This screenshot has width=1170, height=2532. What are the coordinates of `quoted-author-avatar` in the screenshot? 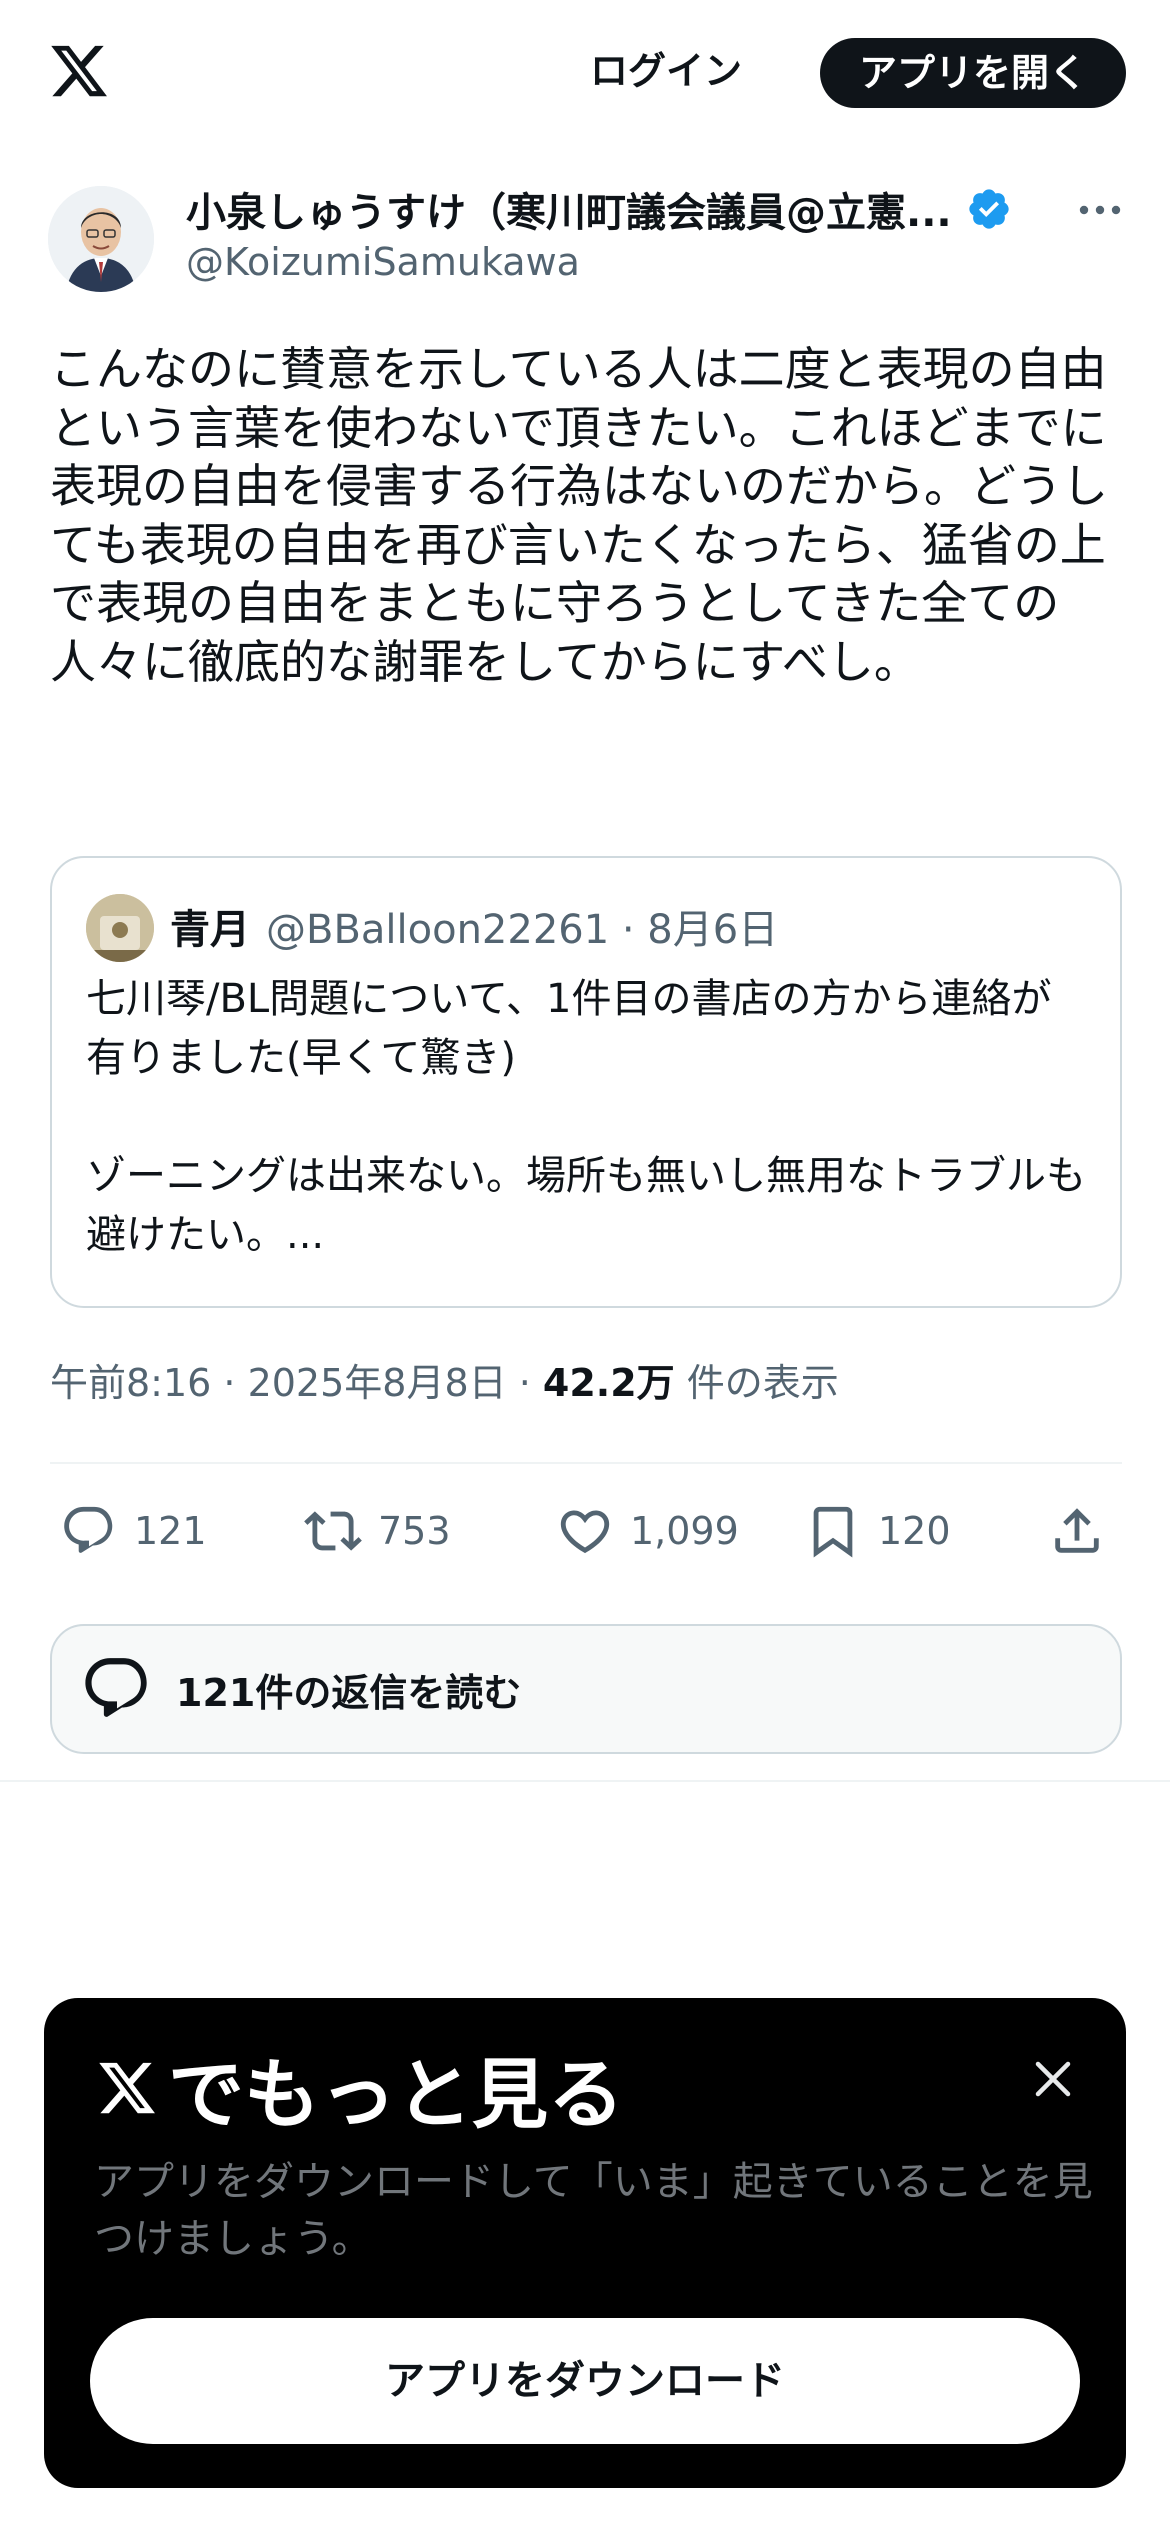 It's located at (120, 928).